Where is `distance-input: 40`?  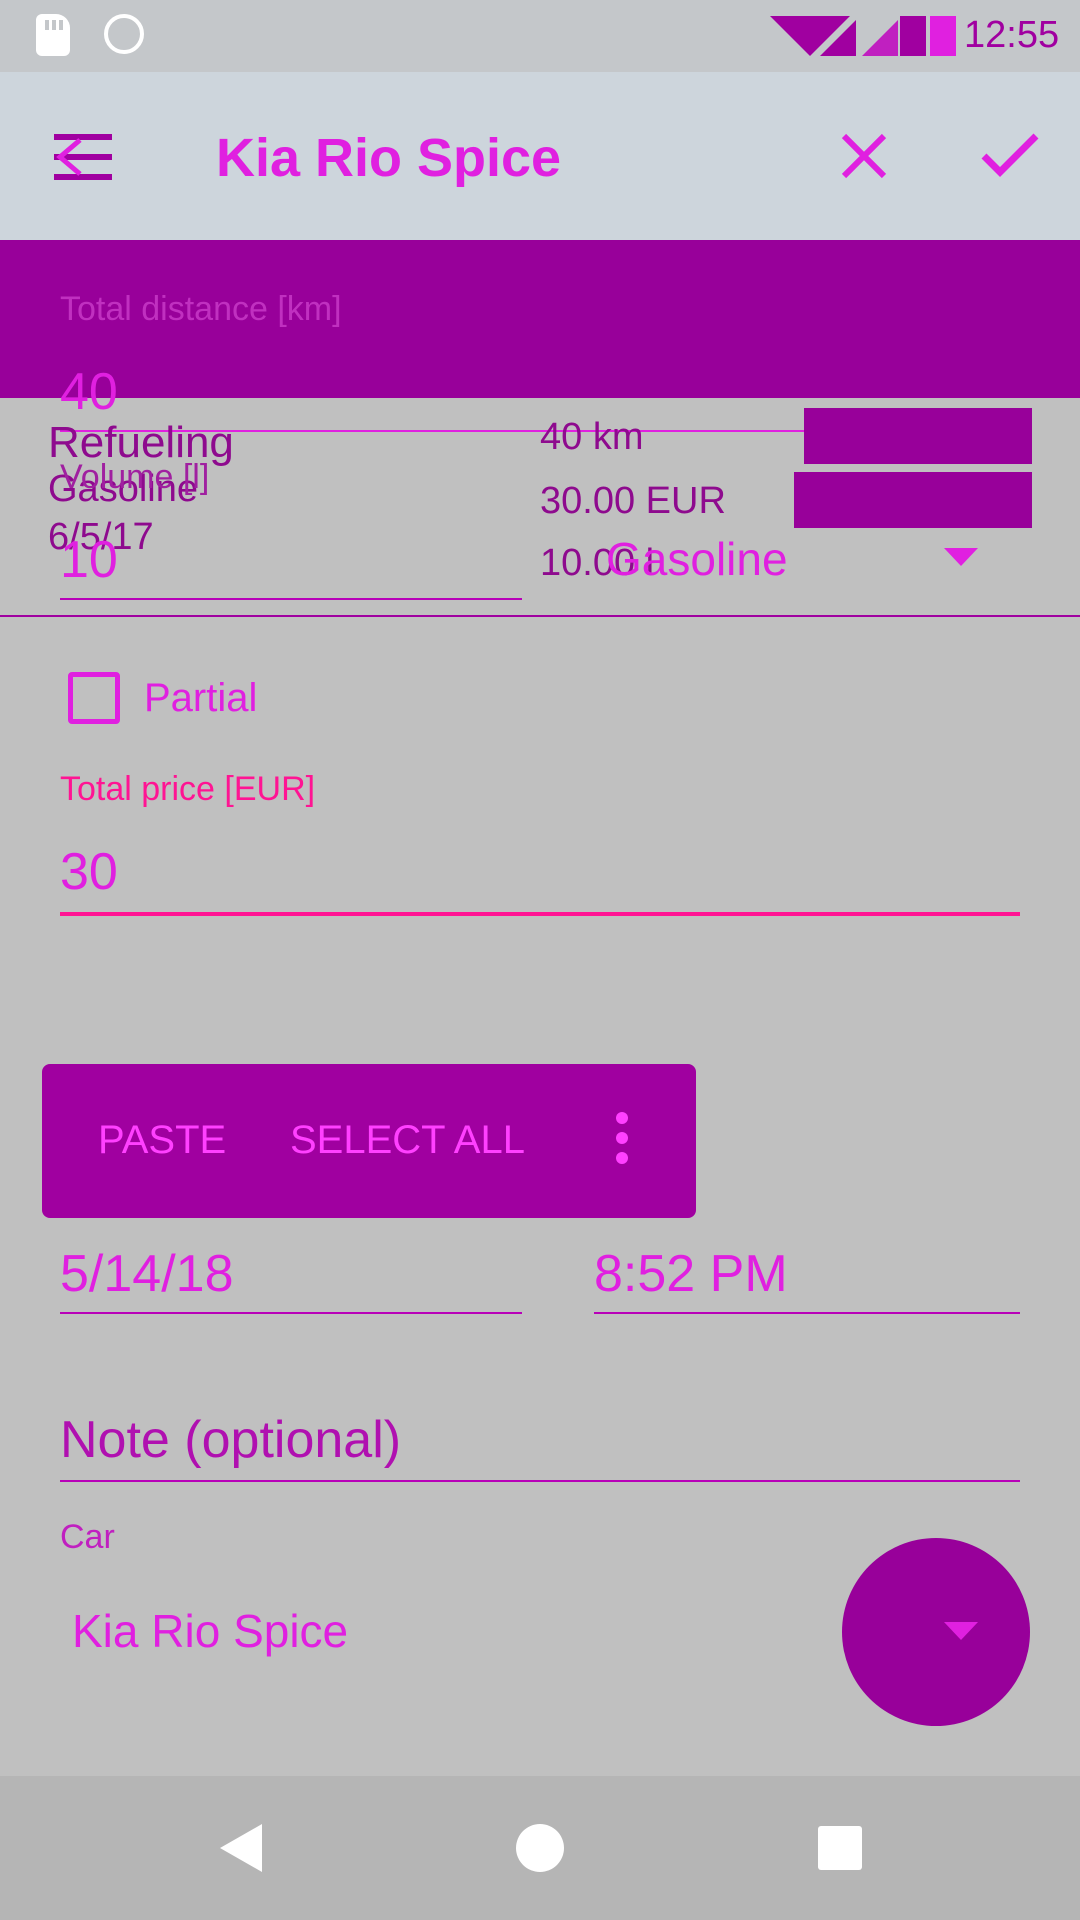 distance-input: 40 is located at coordinates (89, 392).